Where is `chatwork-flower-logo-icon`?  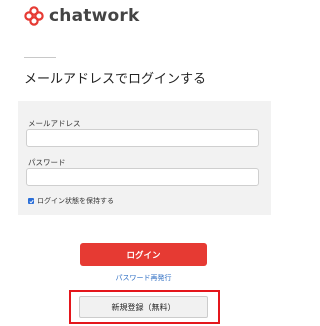
chatwork-flower-logo-icon is located at coordinates (34, 16).